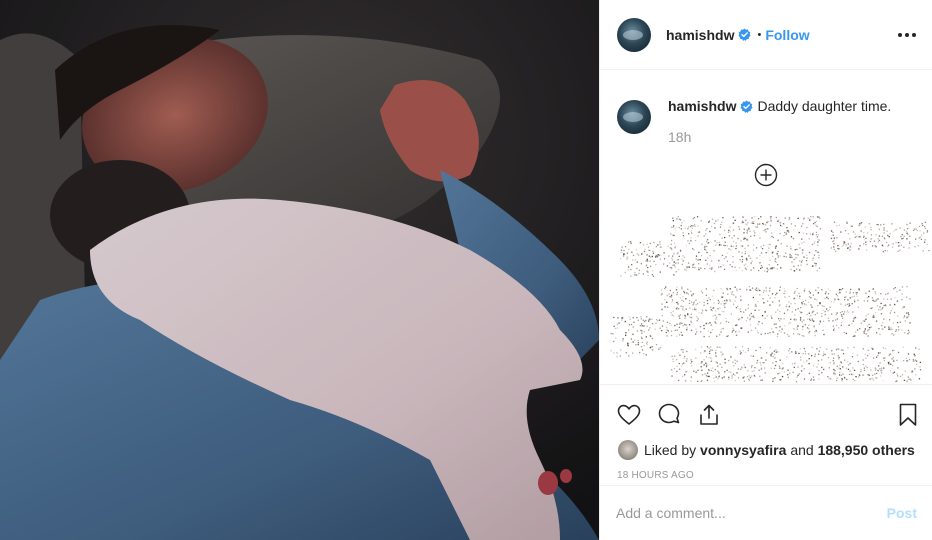 The image size is (932, 540). Describe the element at coordinates (709, 415) in the screenshot. I see `share-icon` at that location.